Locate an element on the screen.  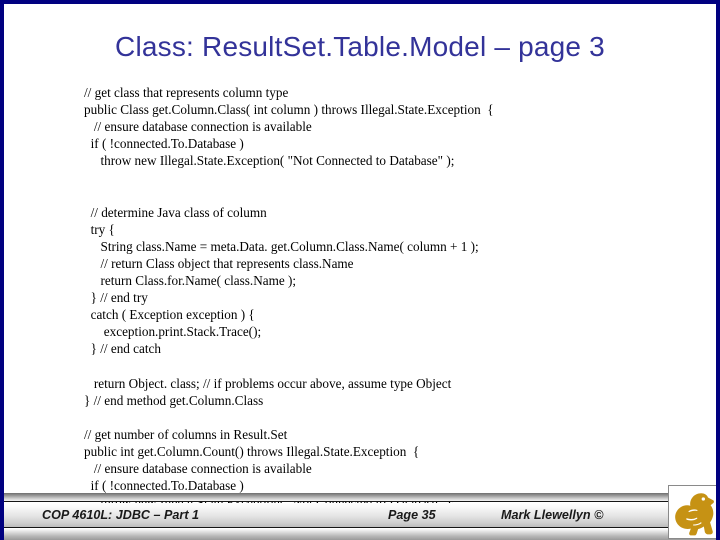
code-line: // get number of columns in Result.Set is located at coordinates (186, 434).